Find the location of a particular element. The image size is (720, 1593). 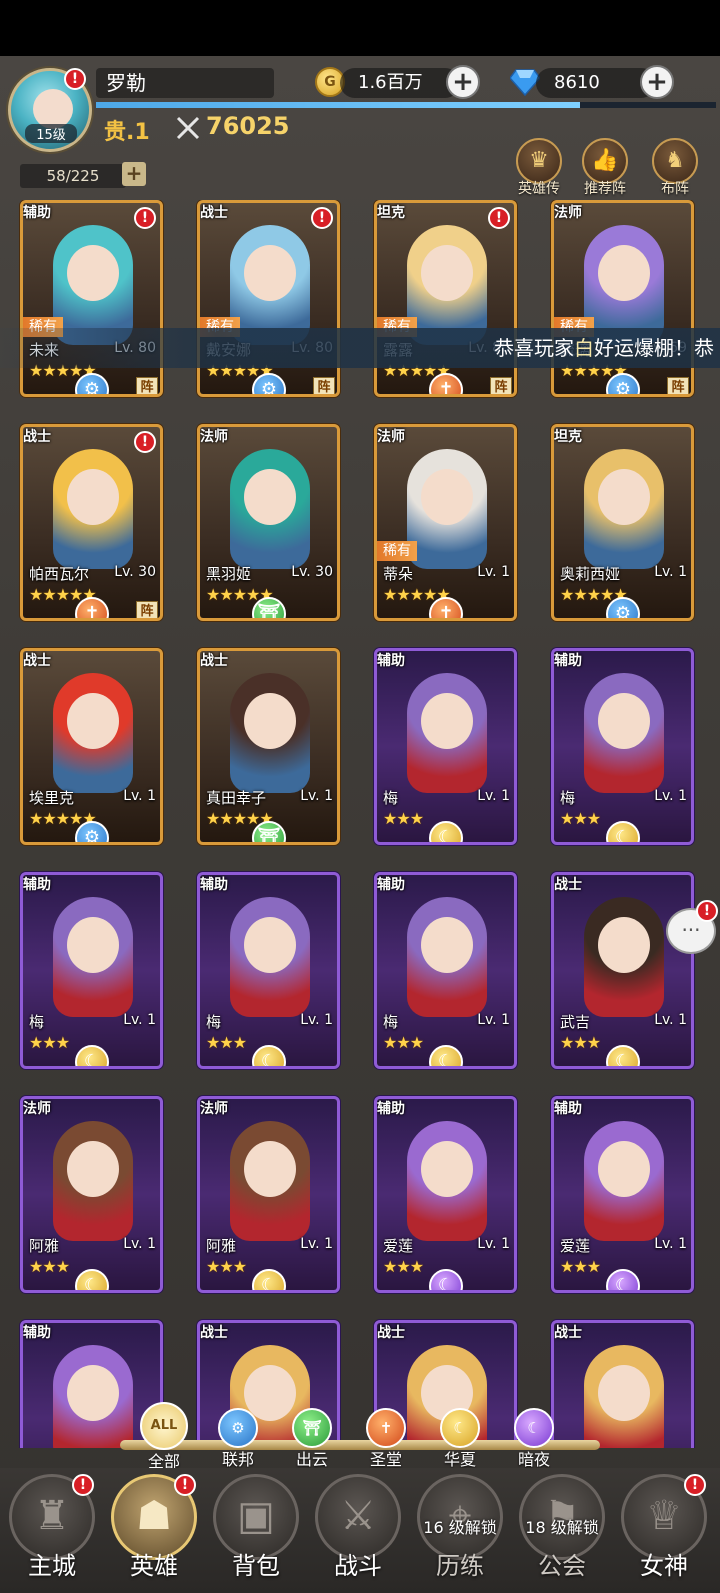

filter-purple: ☾ 暗夜 is located at coordinates (534, 1439).